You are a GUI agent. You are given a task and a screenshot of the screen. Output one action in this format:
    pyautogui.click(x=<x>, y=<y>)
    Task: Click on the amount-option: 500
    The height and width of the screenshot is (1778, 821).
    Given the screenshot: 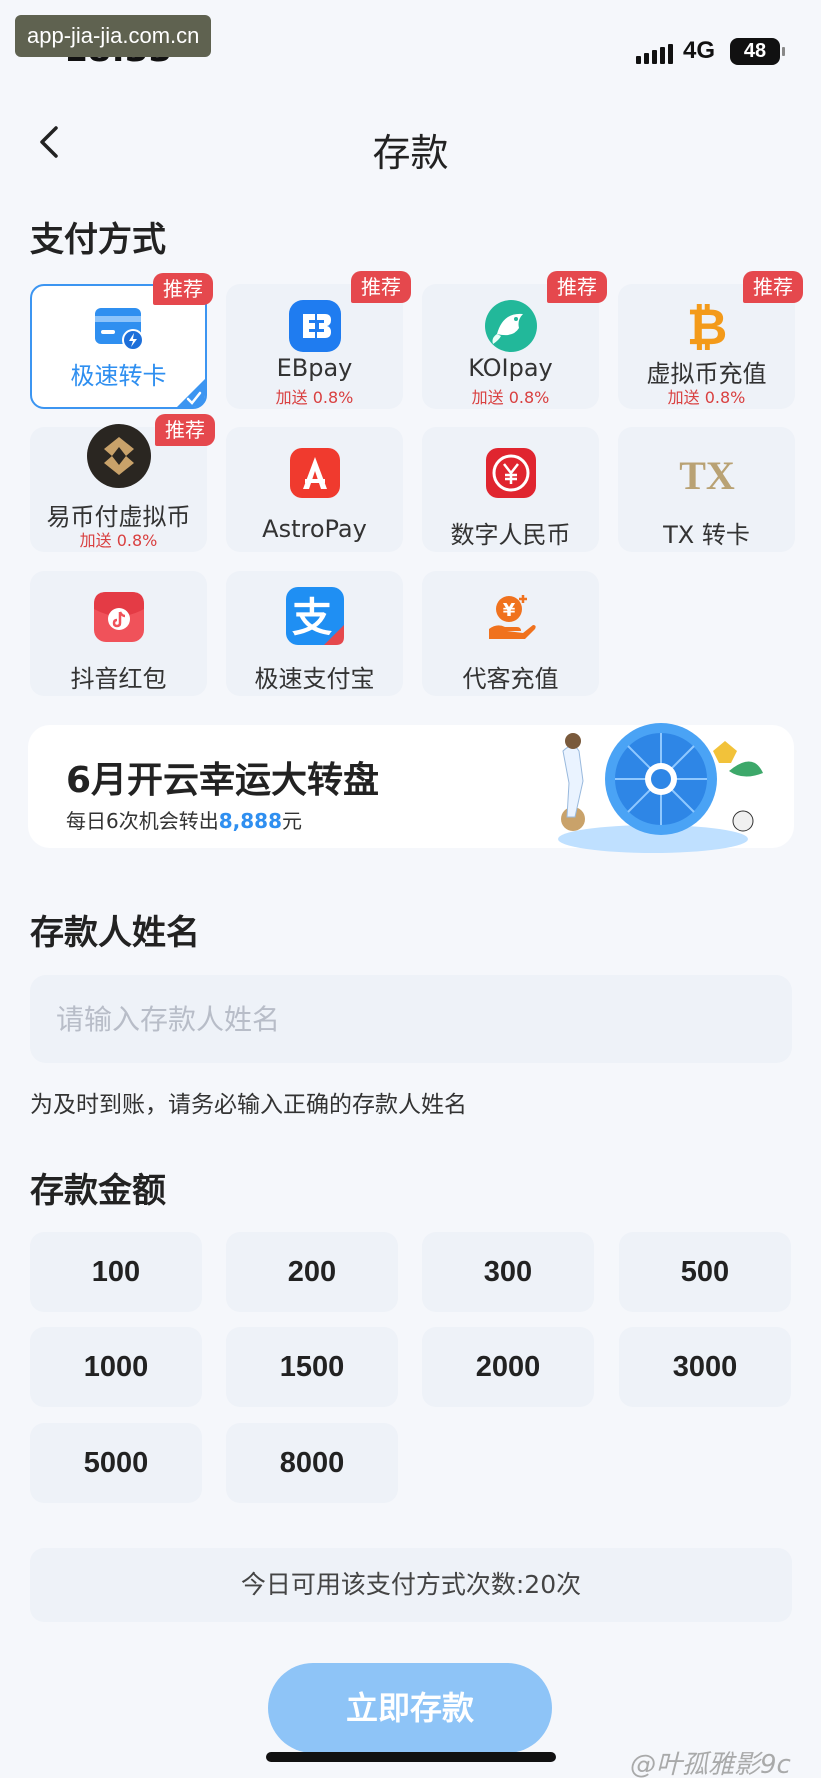 What is the action you would take?
    pyautogui.click(x=705, y=1272)
    